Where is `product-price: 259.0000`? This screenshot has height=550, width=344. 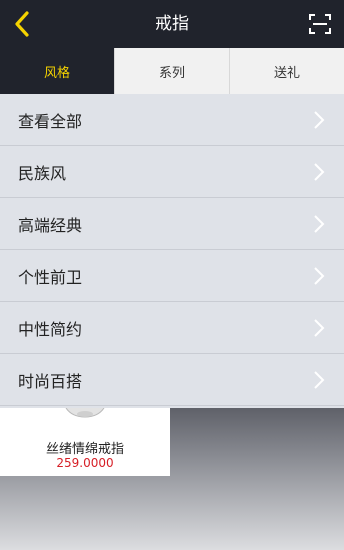
product-price: 259.0000 is located at coordinates (85, 463).